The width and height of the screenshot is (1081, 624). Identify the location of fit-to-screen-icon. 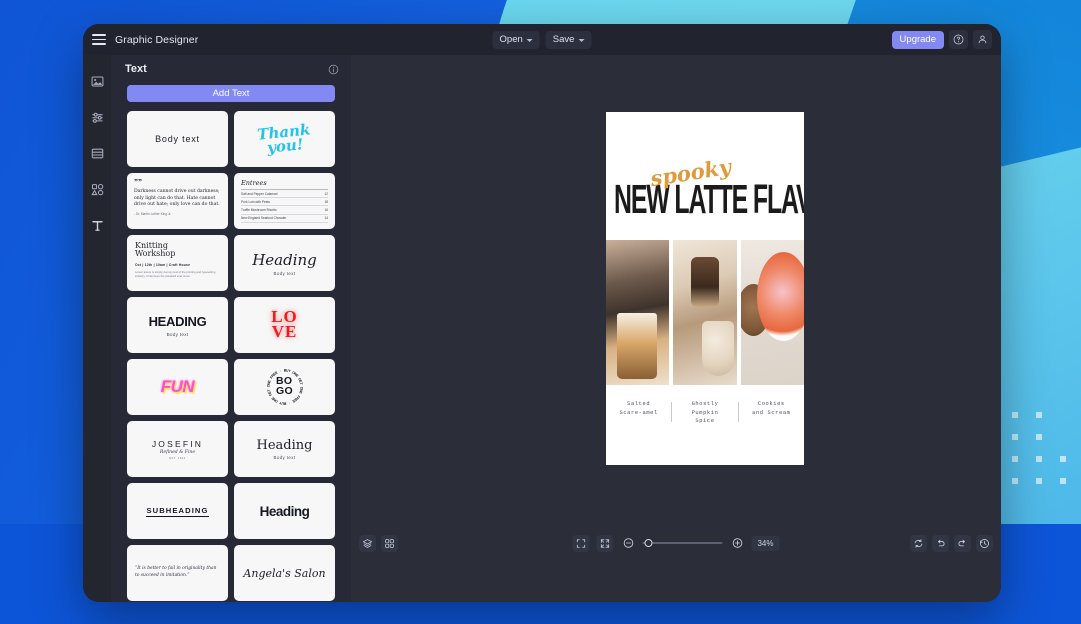
(581, 543).